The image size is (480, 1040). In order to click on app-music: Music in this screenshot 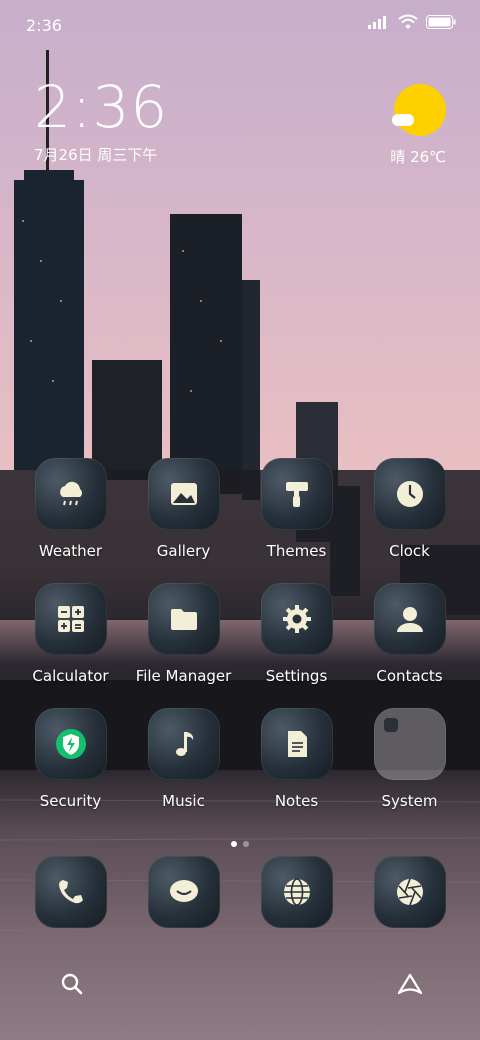, I will do `click(183, 759)`.